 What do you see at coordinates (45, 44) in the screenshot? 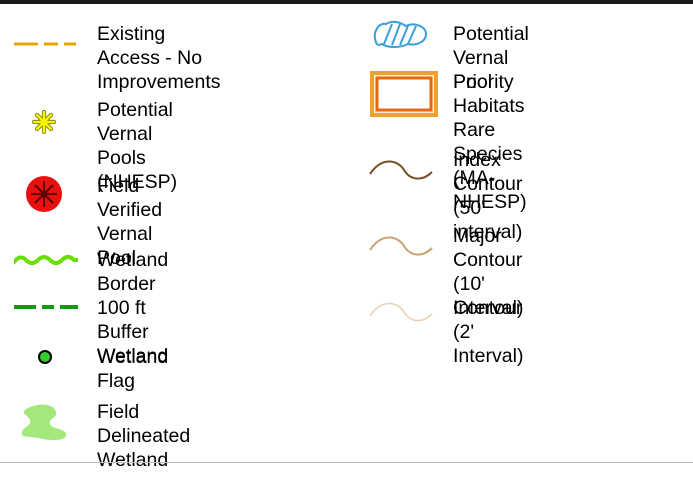
I see `dashed-yellow-line-icon` at bounding box center [45, 44].